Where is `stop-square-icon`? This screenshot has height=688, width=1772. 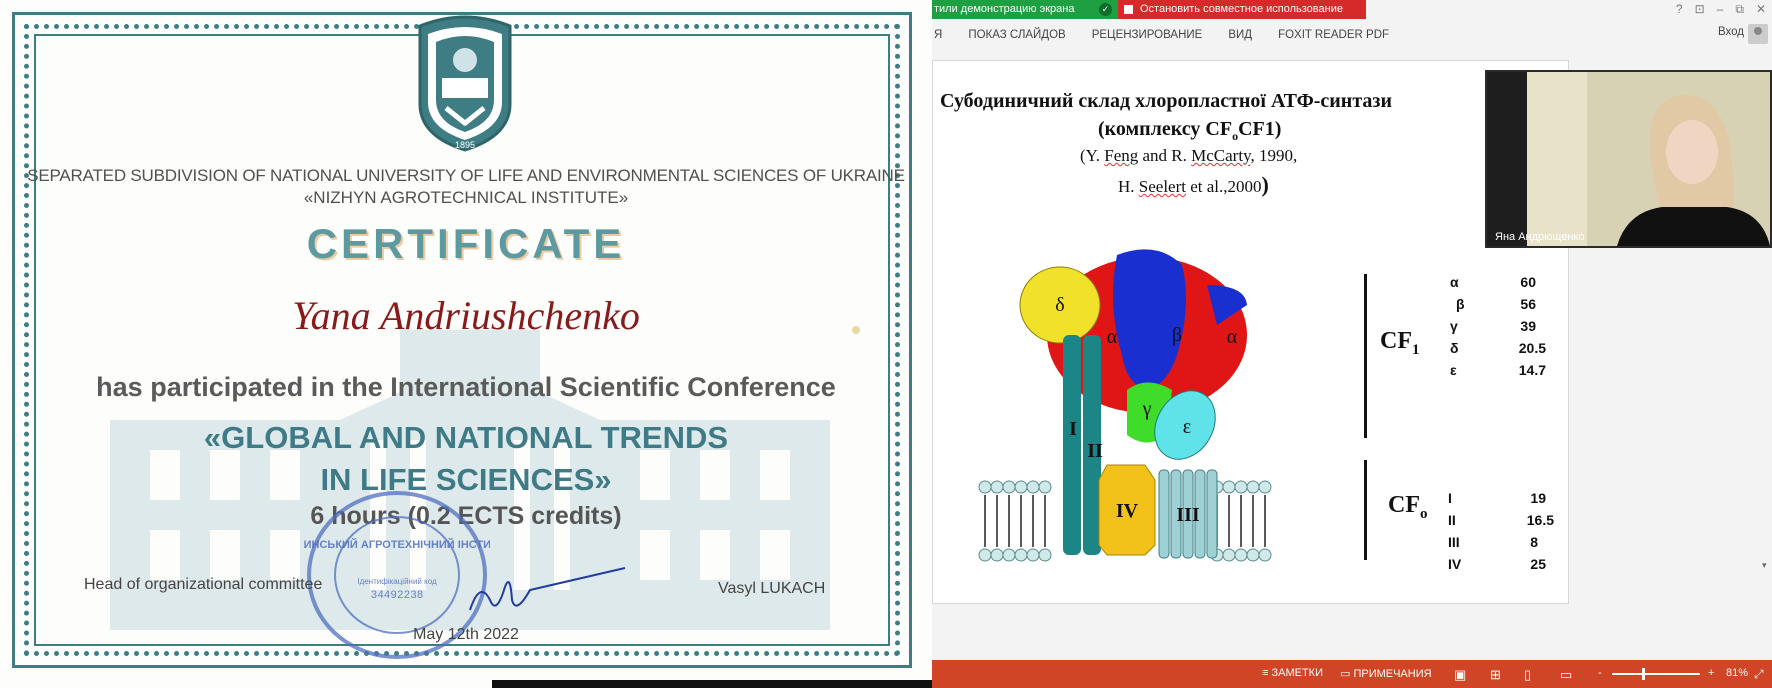
stop-square-icon is located at coordinates (1128, 9).